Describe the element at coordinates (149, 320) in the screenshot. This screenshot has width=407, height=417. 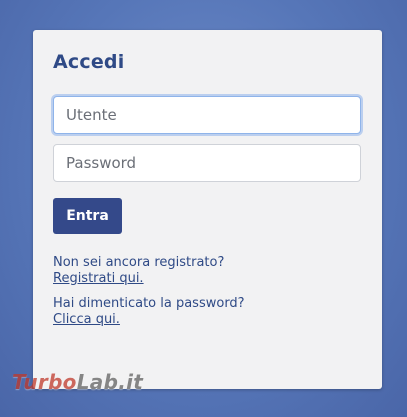
I see `forgot-password-link: Clicca qui.` at that location.